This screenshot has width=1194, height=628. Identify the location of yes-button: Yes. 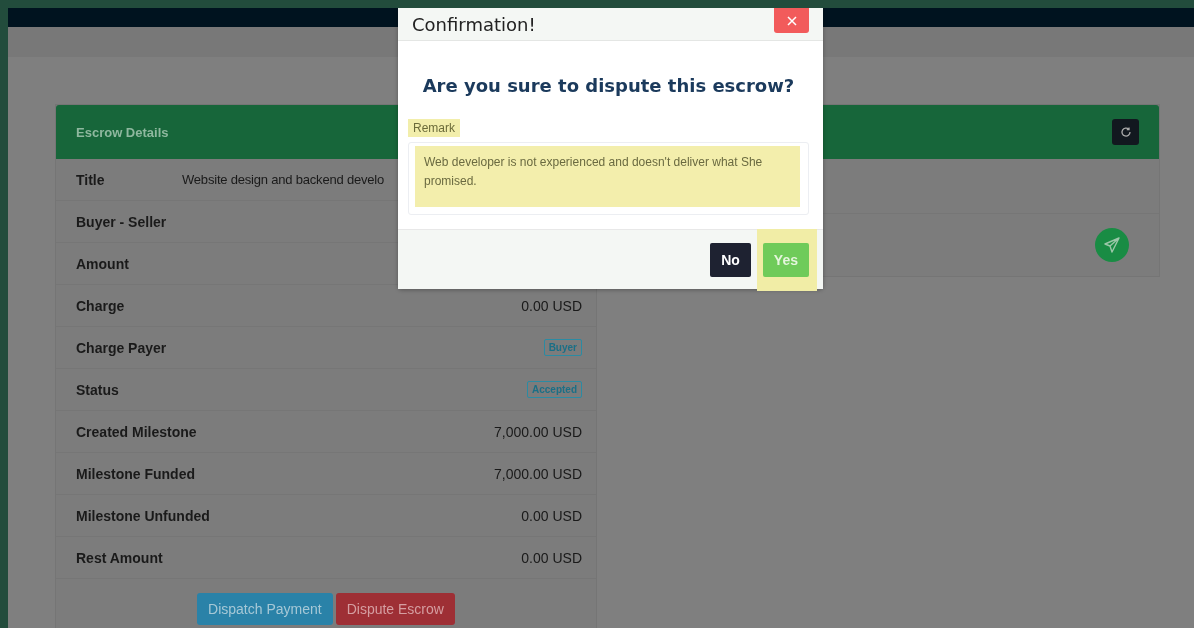
(785, 259).